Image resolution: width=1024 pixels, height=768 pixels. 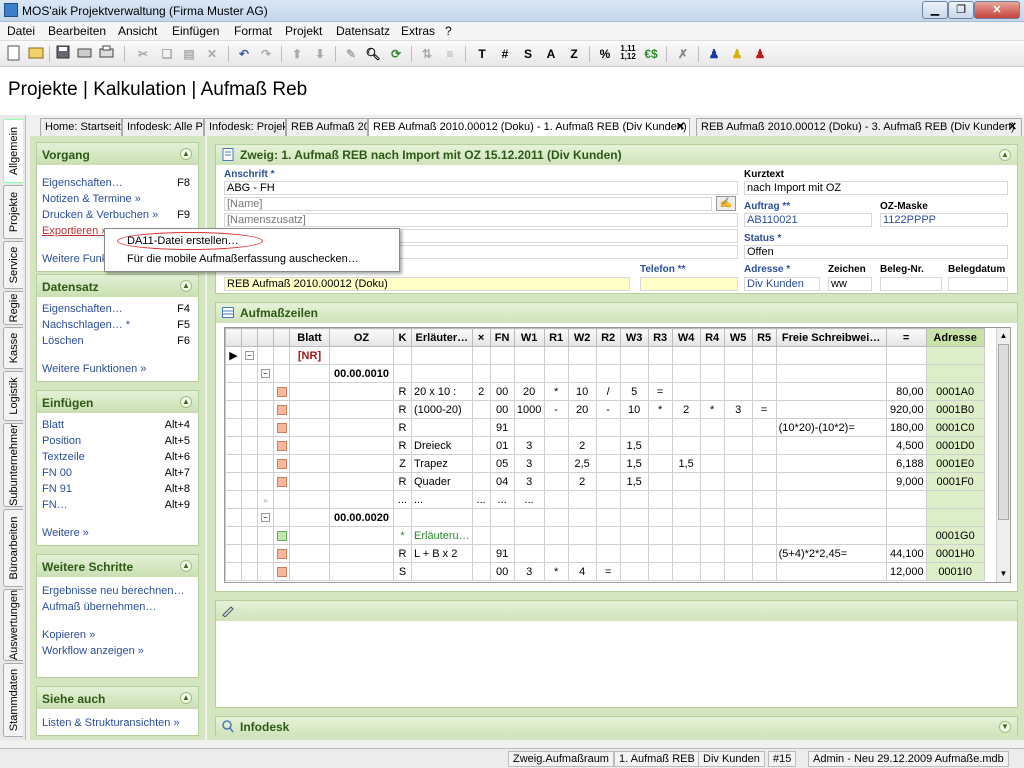 What do you see at coordinates (651, 54) in the screenshot?
I see `currency-icon: €$` at bounding box center [651, 54].